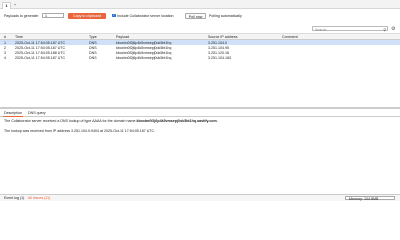 The image size is (400, 240). Describe the element at coordinates (195, 15) in the screenshot. I see `poll-now-button: Poll now` at that location.